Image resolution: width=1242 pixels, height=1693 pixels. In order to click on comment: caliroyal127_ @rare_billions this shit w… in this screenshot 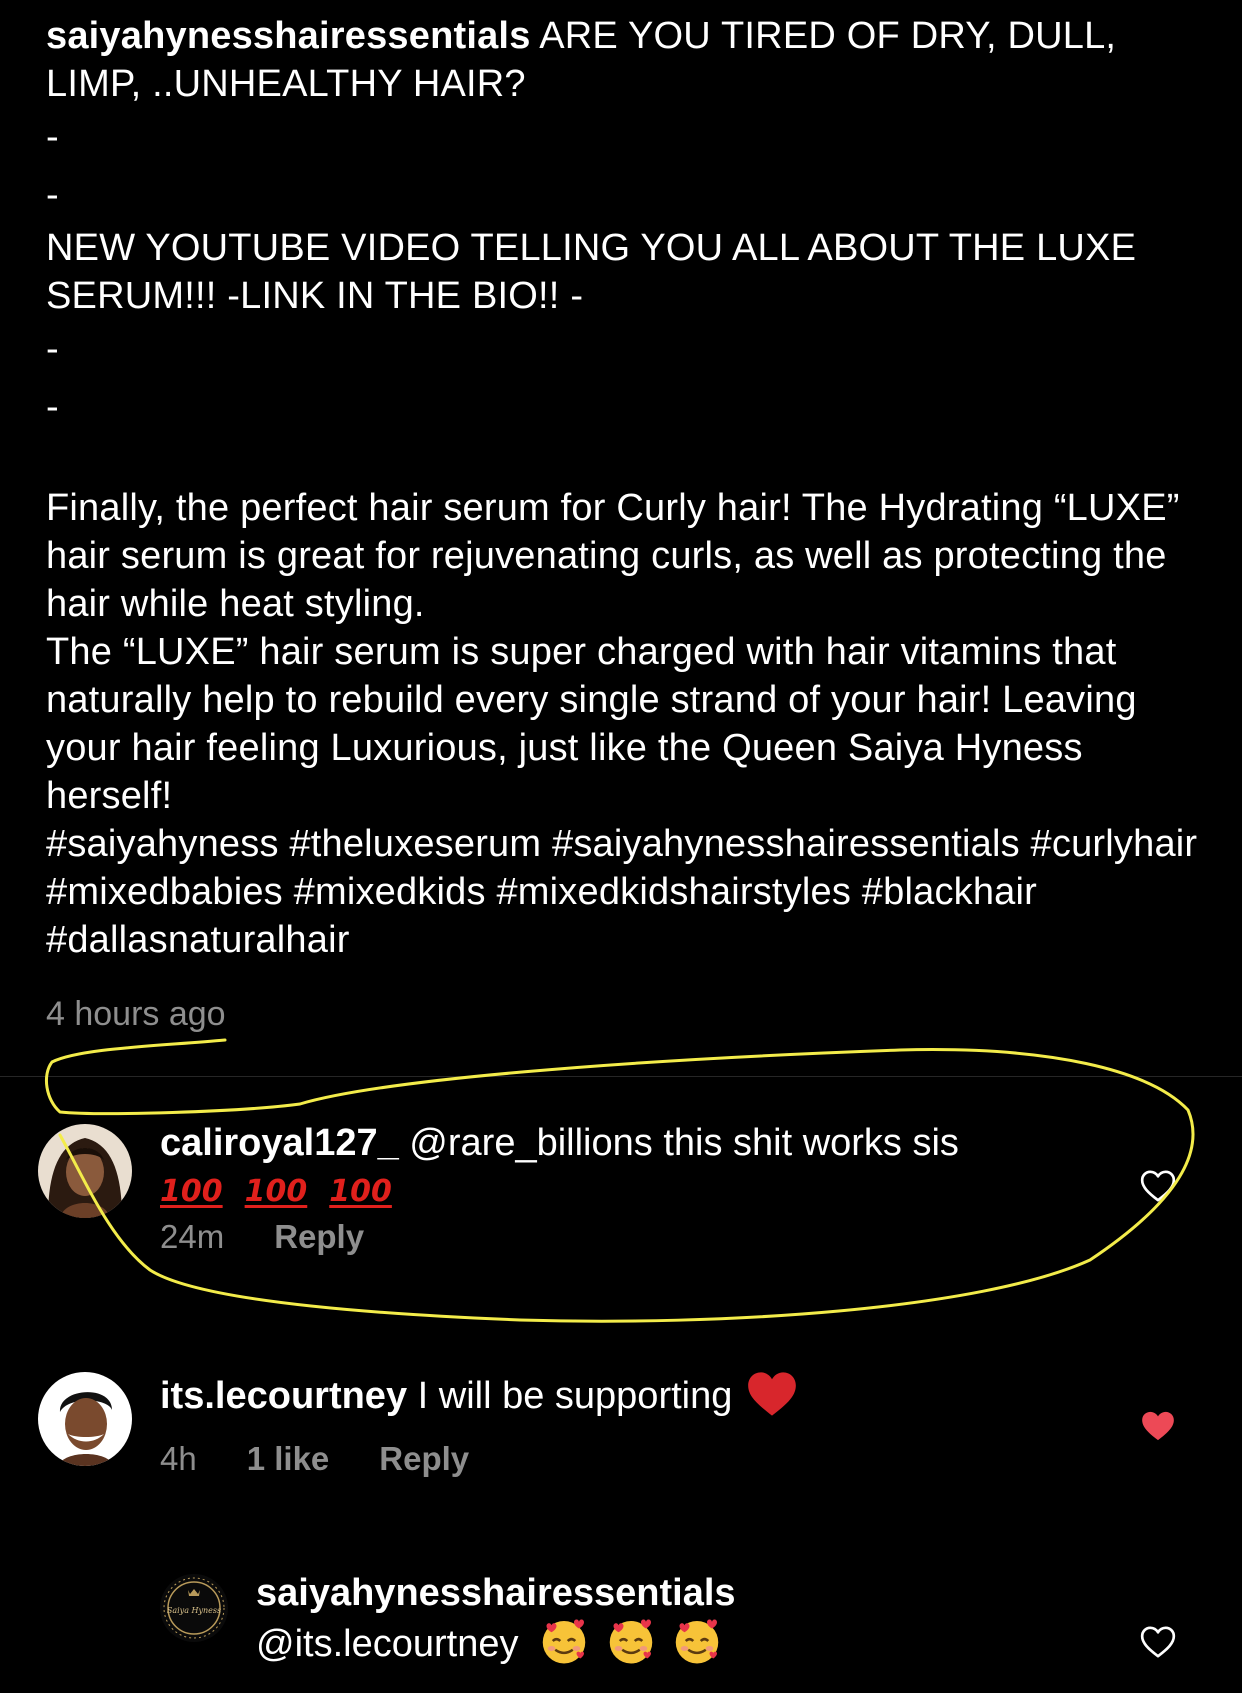, I will do `click(621, 1210)`.